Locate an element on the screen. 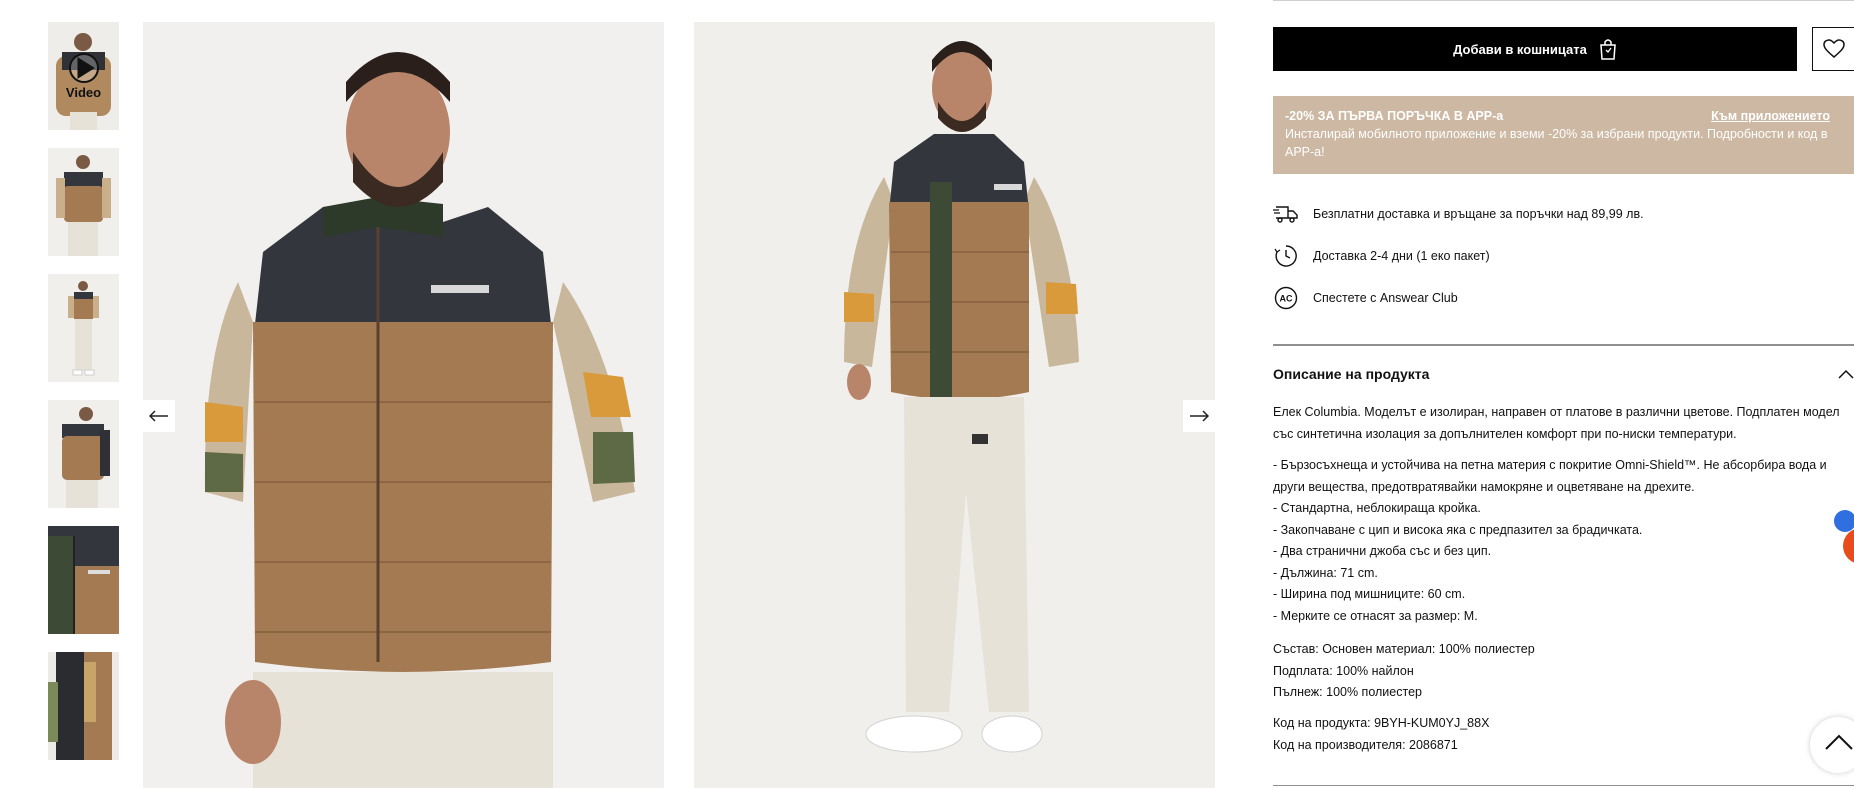 The image size is (1854, 788). arrow-left-icon is located at coordinates (158, 416).